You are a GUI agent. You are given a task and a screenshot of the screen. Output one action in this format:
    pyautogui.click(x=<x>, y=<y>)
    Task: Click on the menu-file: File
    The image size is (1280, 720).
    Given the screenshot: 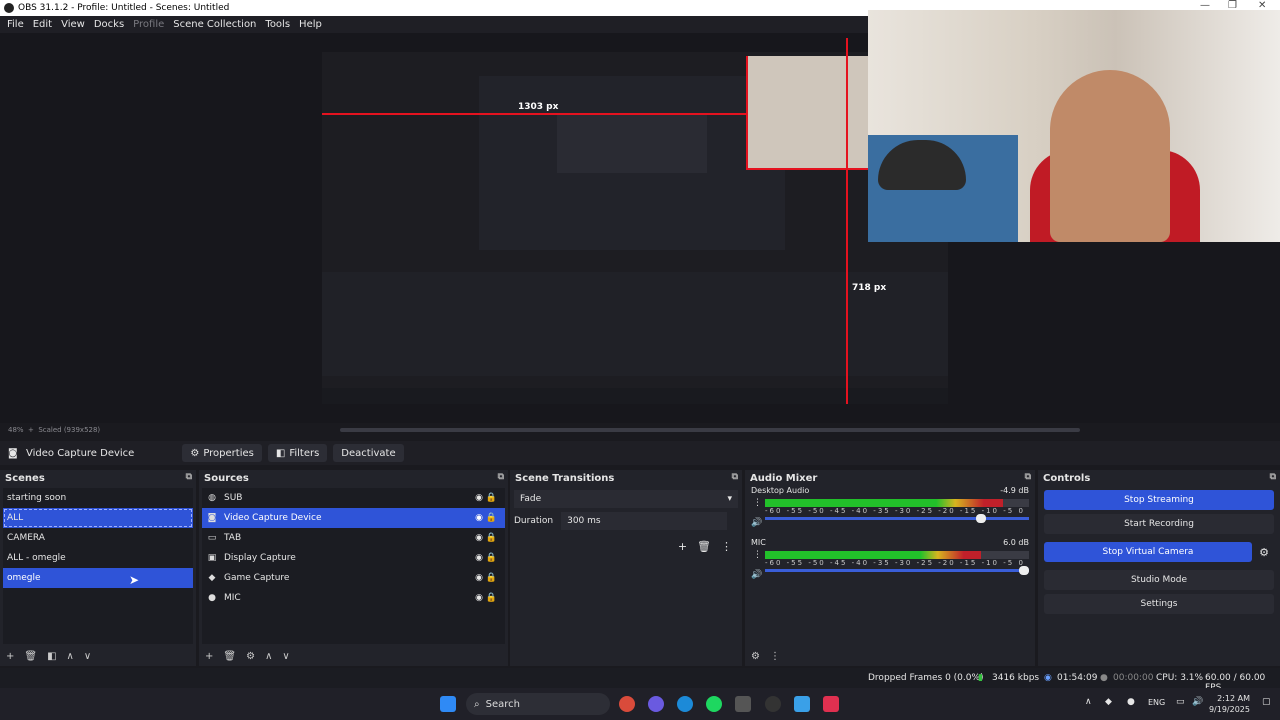 What is the action you would take?
    pyautogui.click(x=15, y=24)
    